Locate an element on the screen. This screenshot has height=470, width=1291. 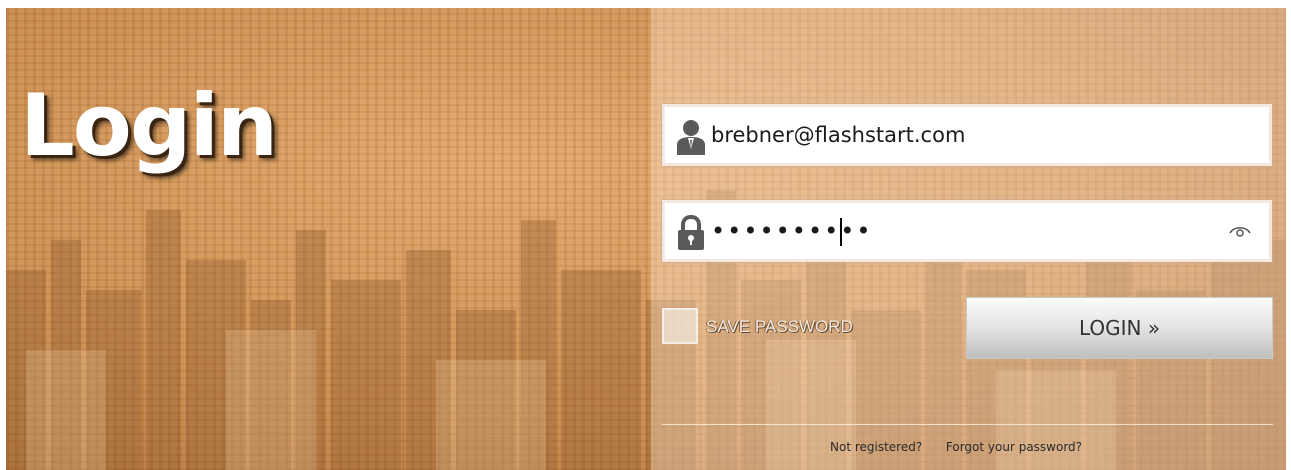
divider is located at coordinates (967, 424).